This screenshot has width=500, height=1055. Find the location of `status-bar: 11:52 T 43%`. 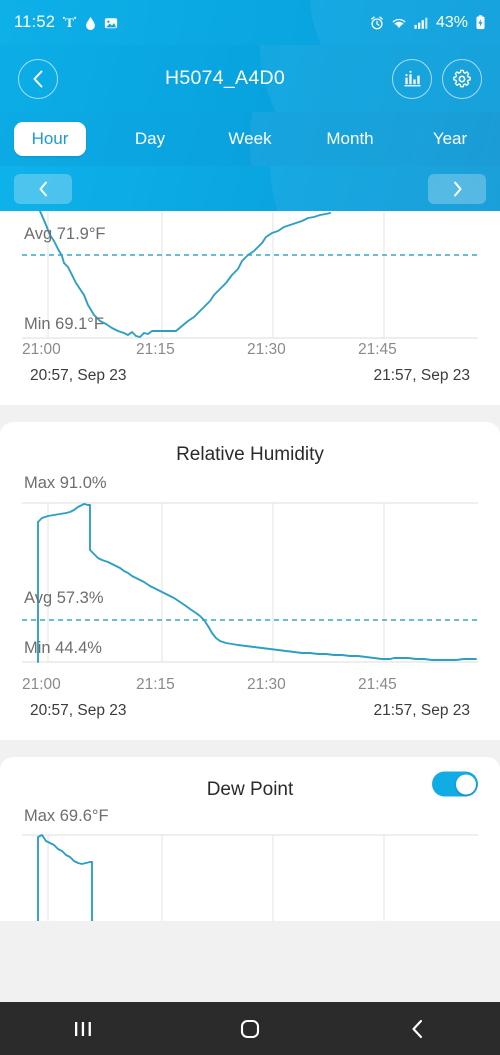

status-bar: 11:52 T 43% is located at coordinates (250, 22).